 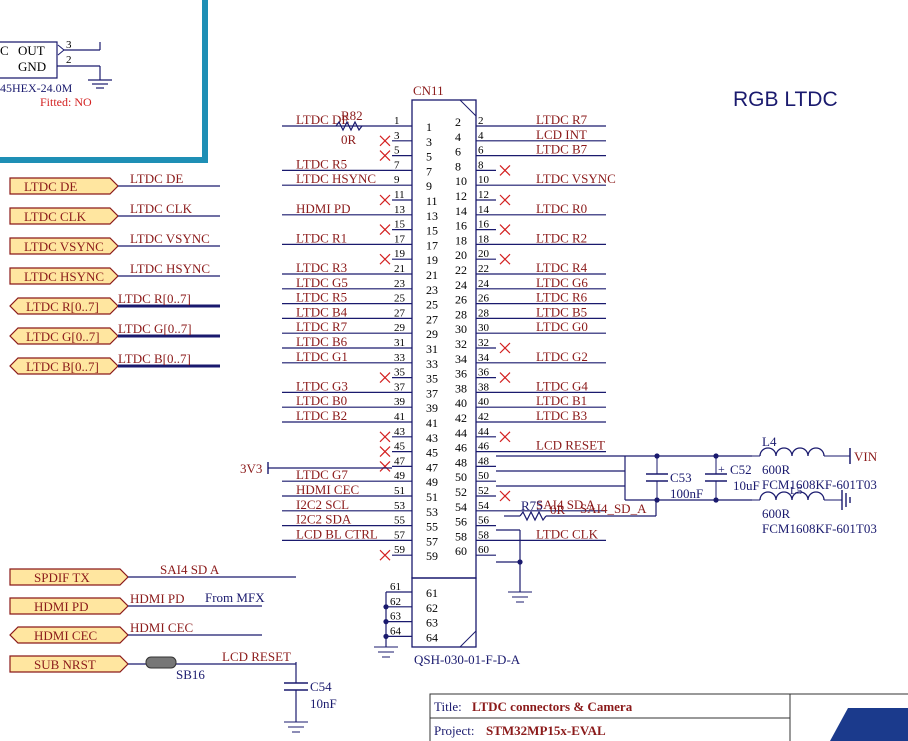 What do you see at coordinates (776, 513) in the screenshot?
I see `l5-value: 600R` at bounding box center [776, 513].